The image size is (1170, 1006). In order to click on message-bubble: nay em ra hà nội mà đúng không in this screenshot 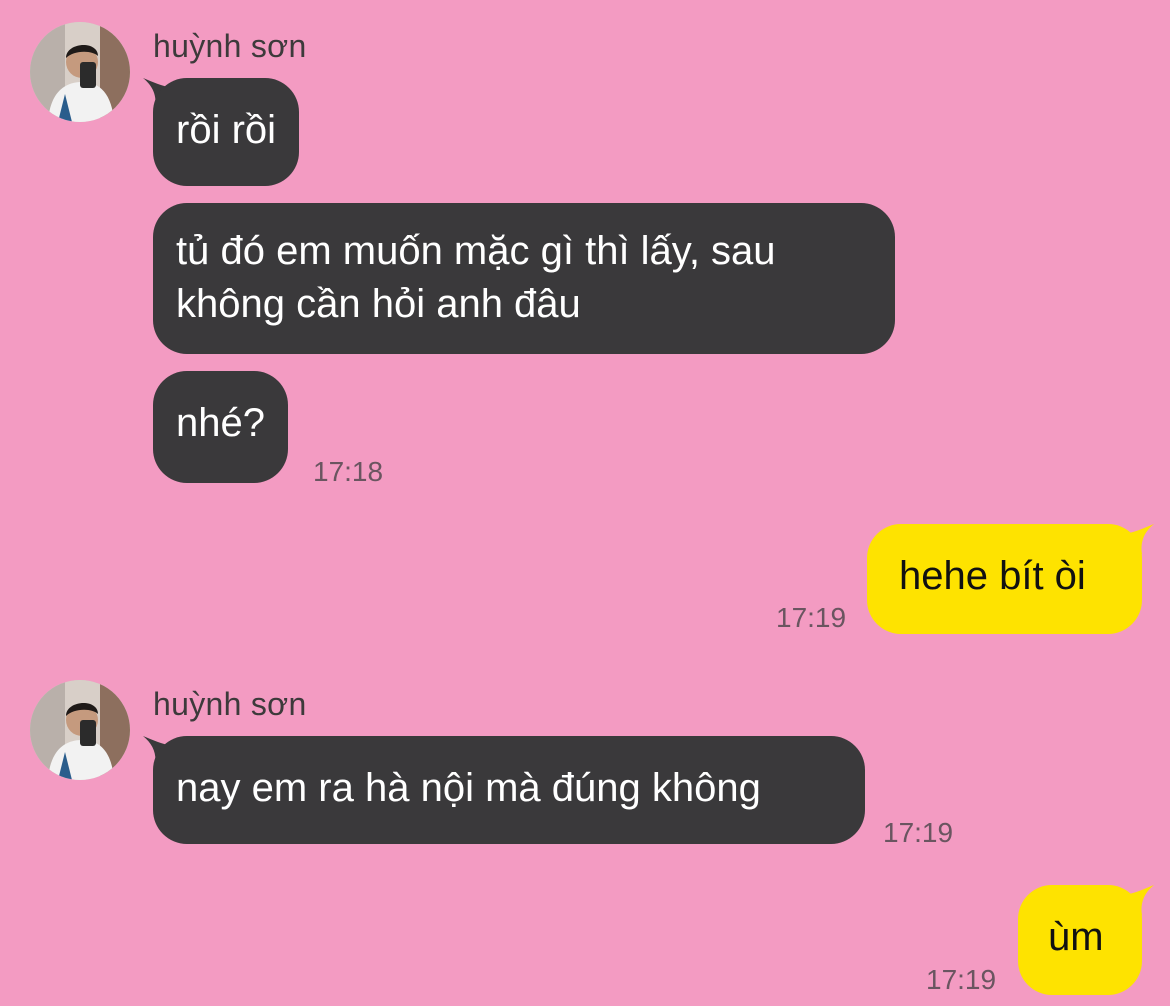, I will do `click(509, 790)`.